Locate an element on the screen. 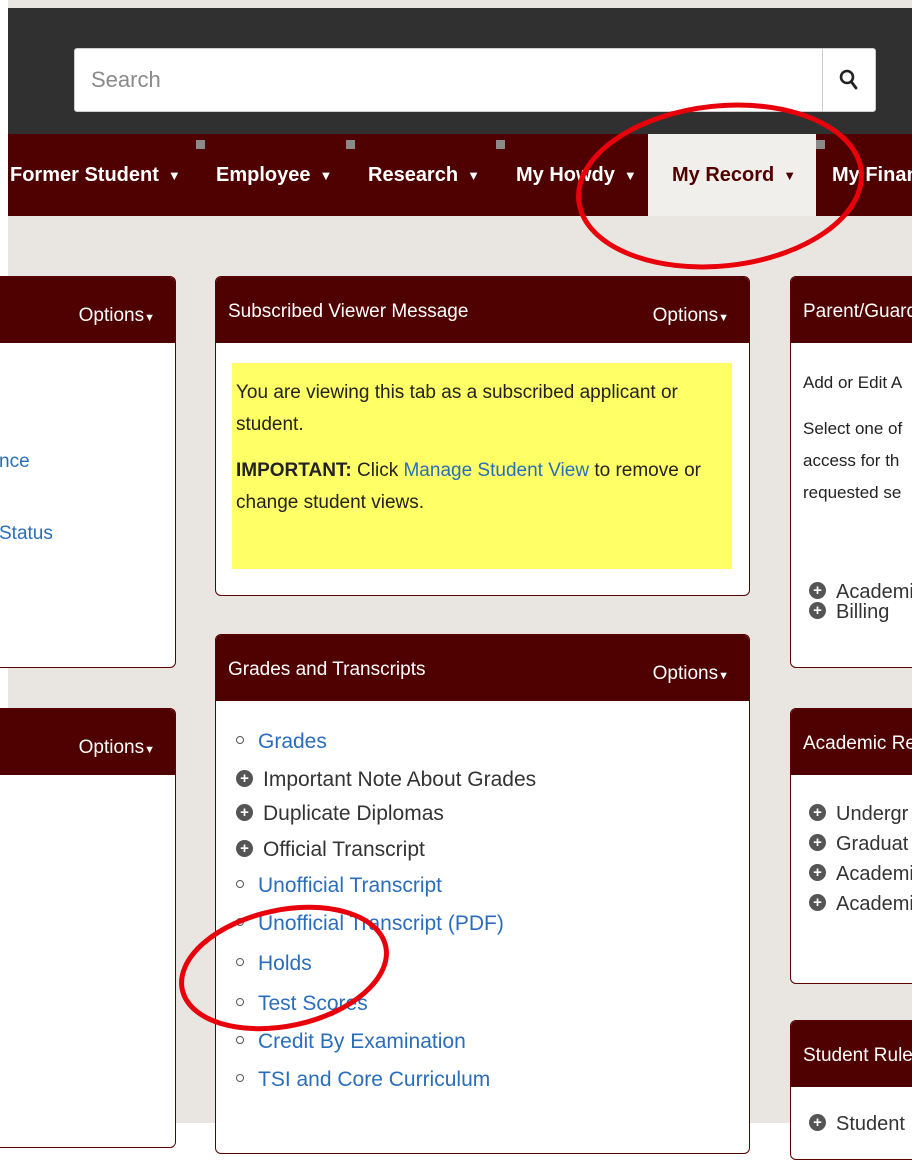 The height and width of the screenshot is (1160, 912). nav-item-former-student: Former Student ▼ is located at coordinates (95, 175).